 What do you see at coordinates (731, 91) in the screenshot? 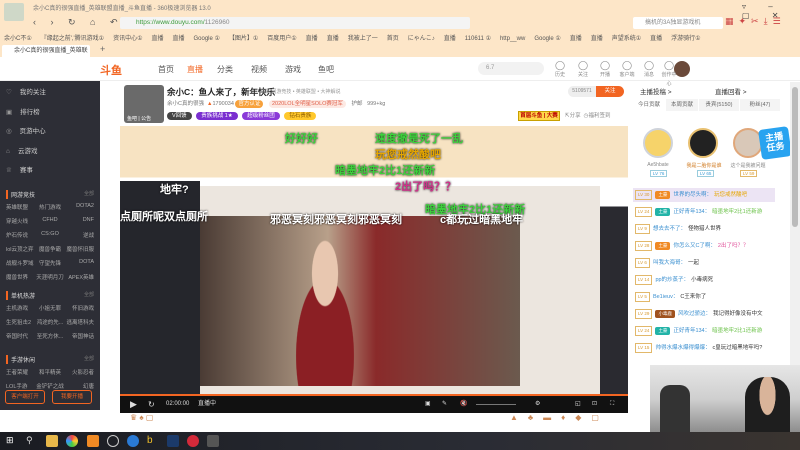
I see `replay-link: 直播回看 >` at bounding box center [731, 91].